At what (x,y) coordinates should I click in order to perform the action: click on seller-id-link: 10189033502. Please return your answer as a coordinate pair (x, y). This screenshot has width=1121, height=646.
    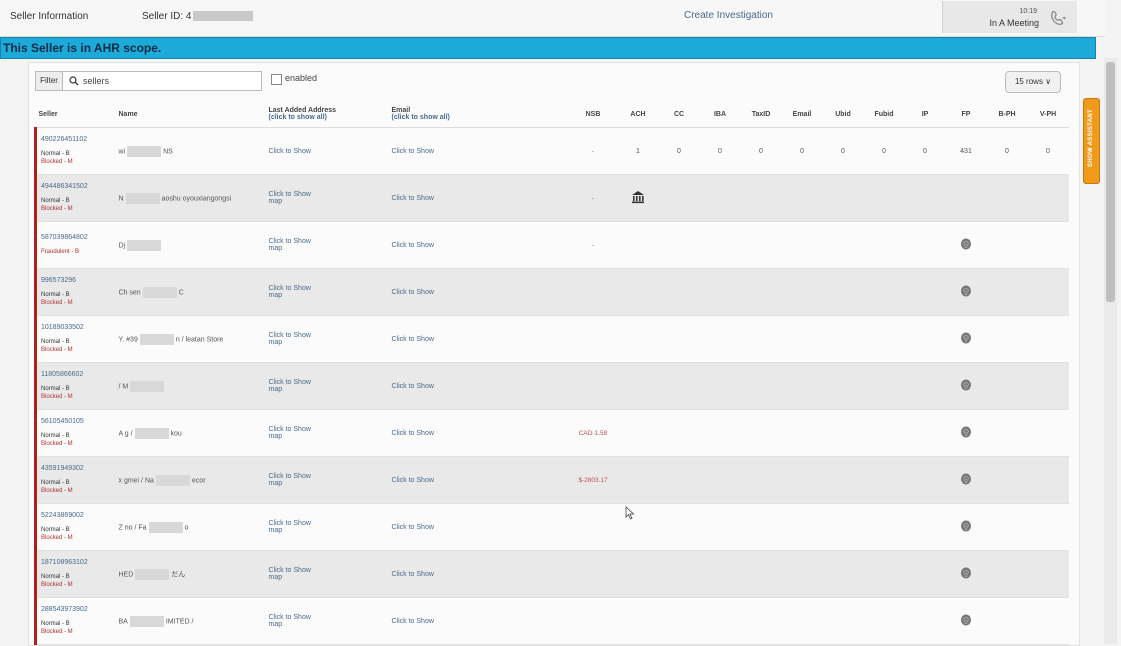
    Looking at the image, I should click on (77, 327).